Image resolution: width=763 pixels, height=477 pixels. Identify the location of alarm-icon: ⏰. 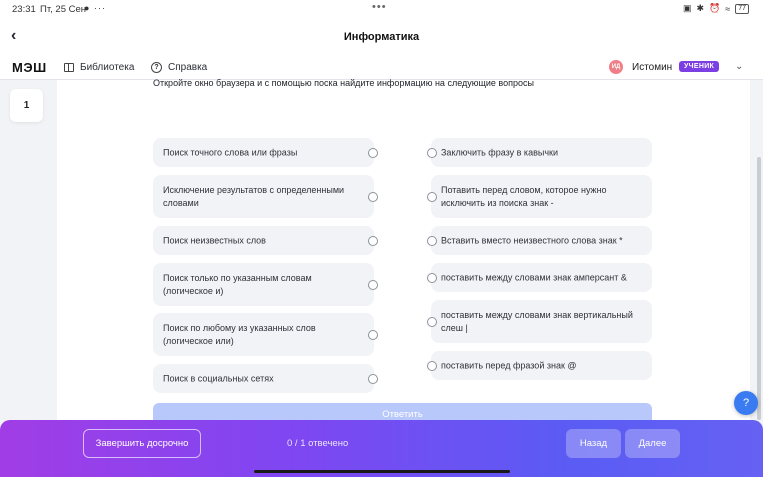
(715, 8).